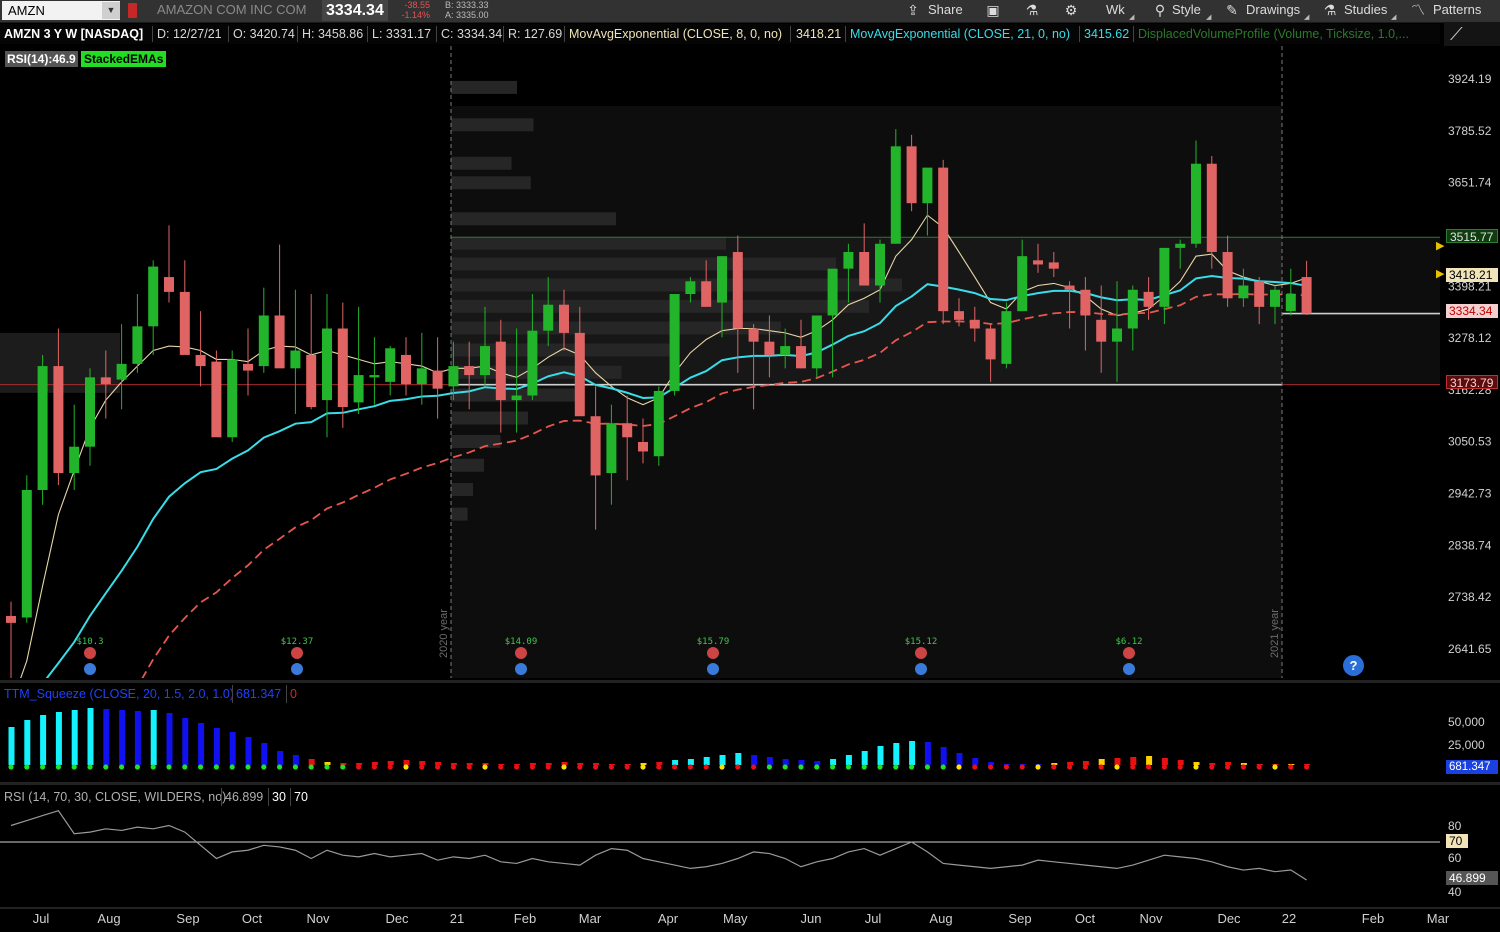  Describe the element at coordinates (1353, 665) in the screenshot. I see `help-icon: ?` at that location.